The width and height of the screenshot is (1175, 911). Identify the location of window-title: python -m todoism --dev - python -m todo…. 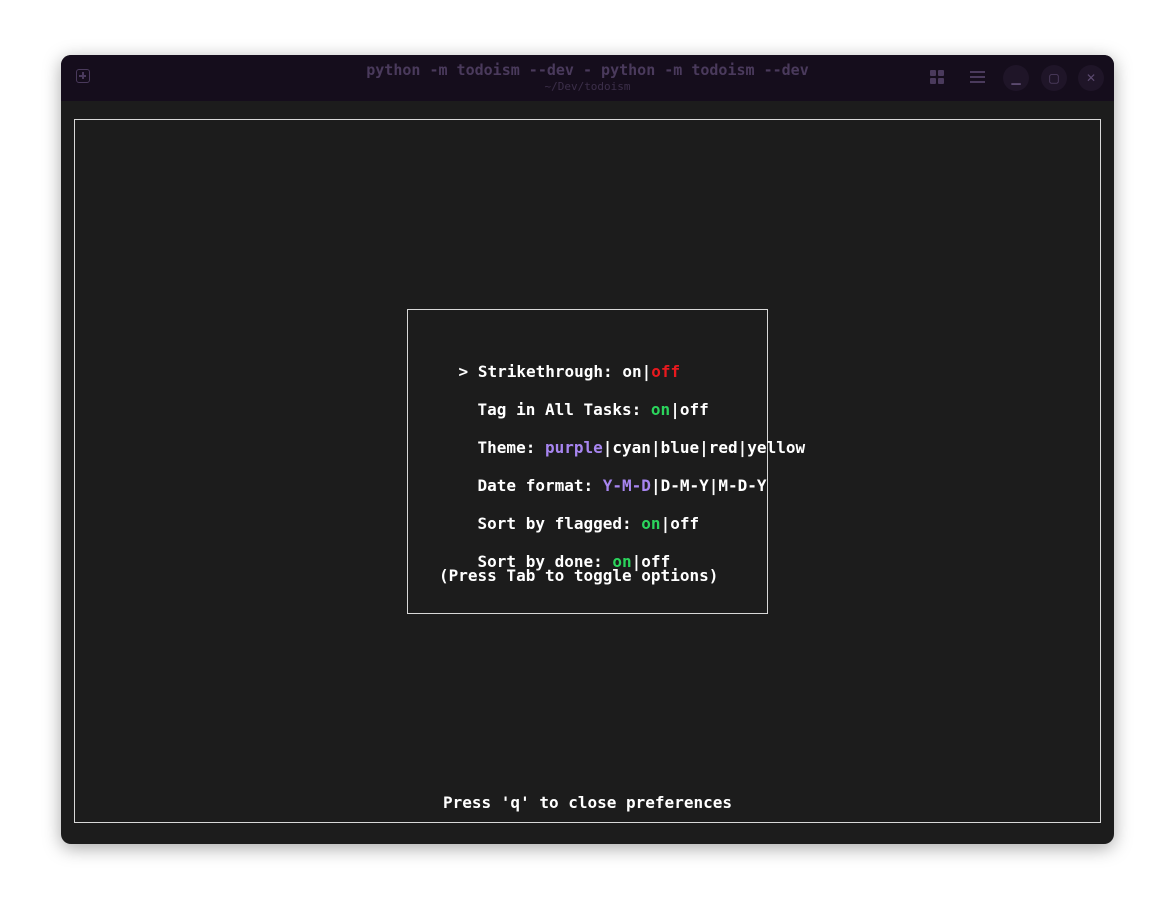
(587, 70).